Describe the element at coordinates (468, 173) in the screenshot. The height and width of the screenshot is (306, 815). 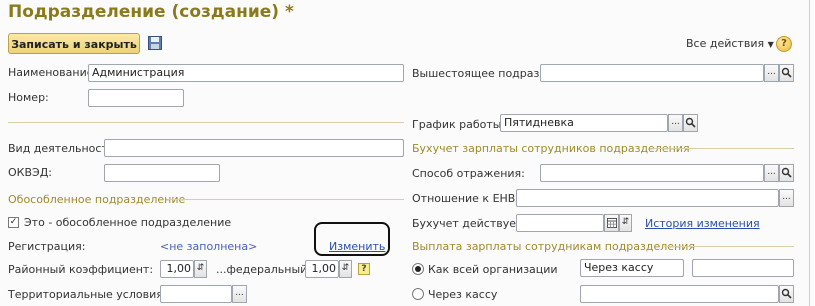
I see `reflection-method-label: Способ отражения:` at that location.